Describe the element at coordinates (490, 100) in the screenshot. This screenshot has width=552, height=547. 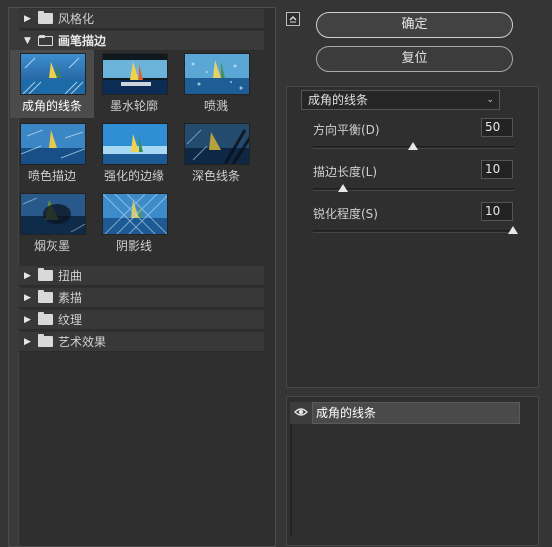
I see `chevron-down-icon: ⌄` at that location.